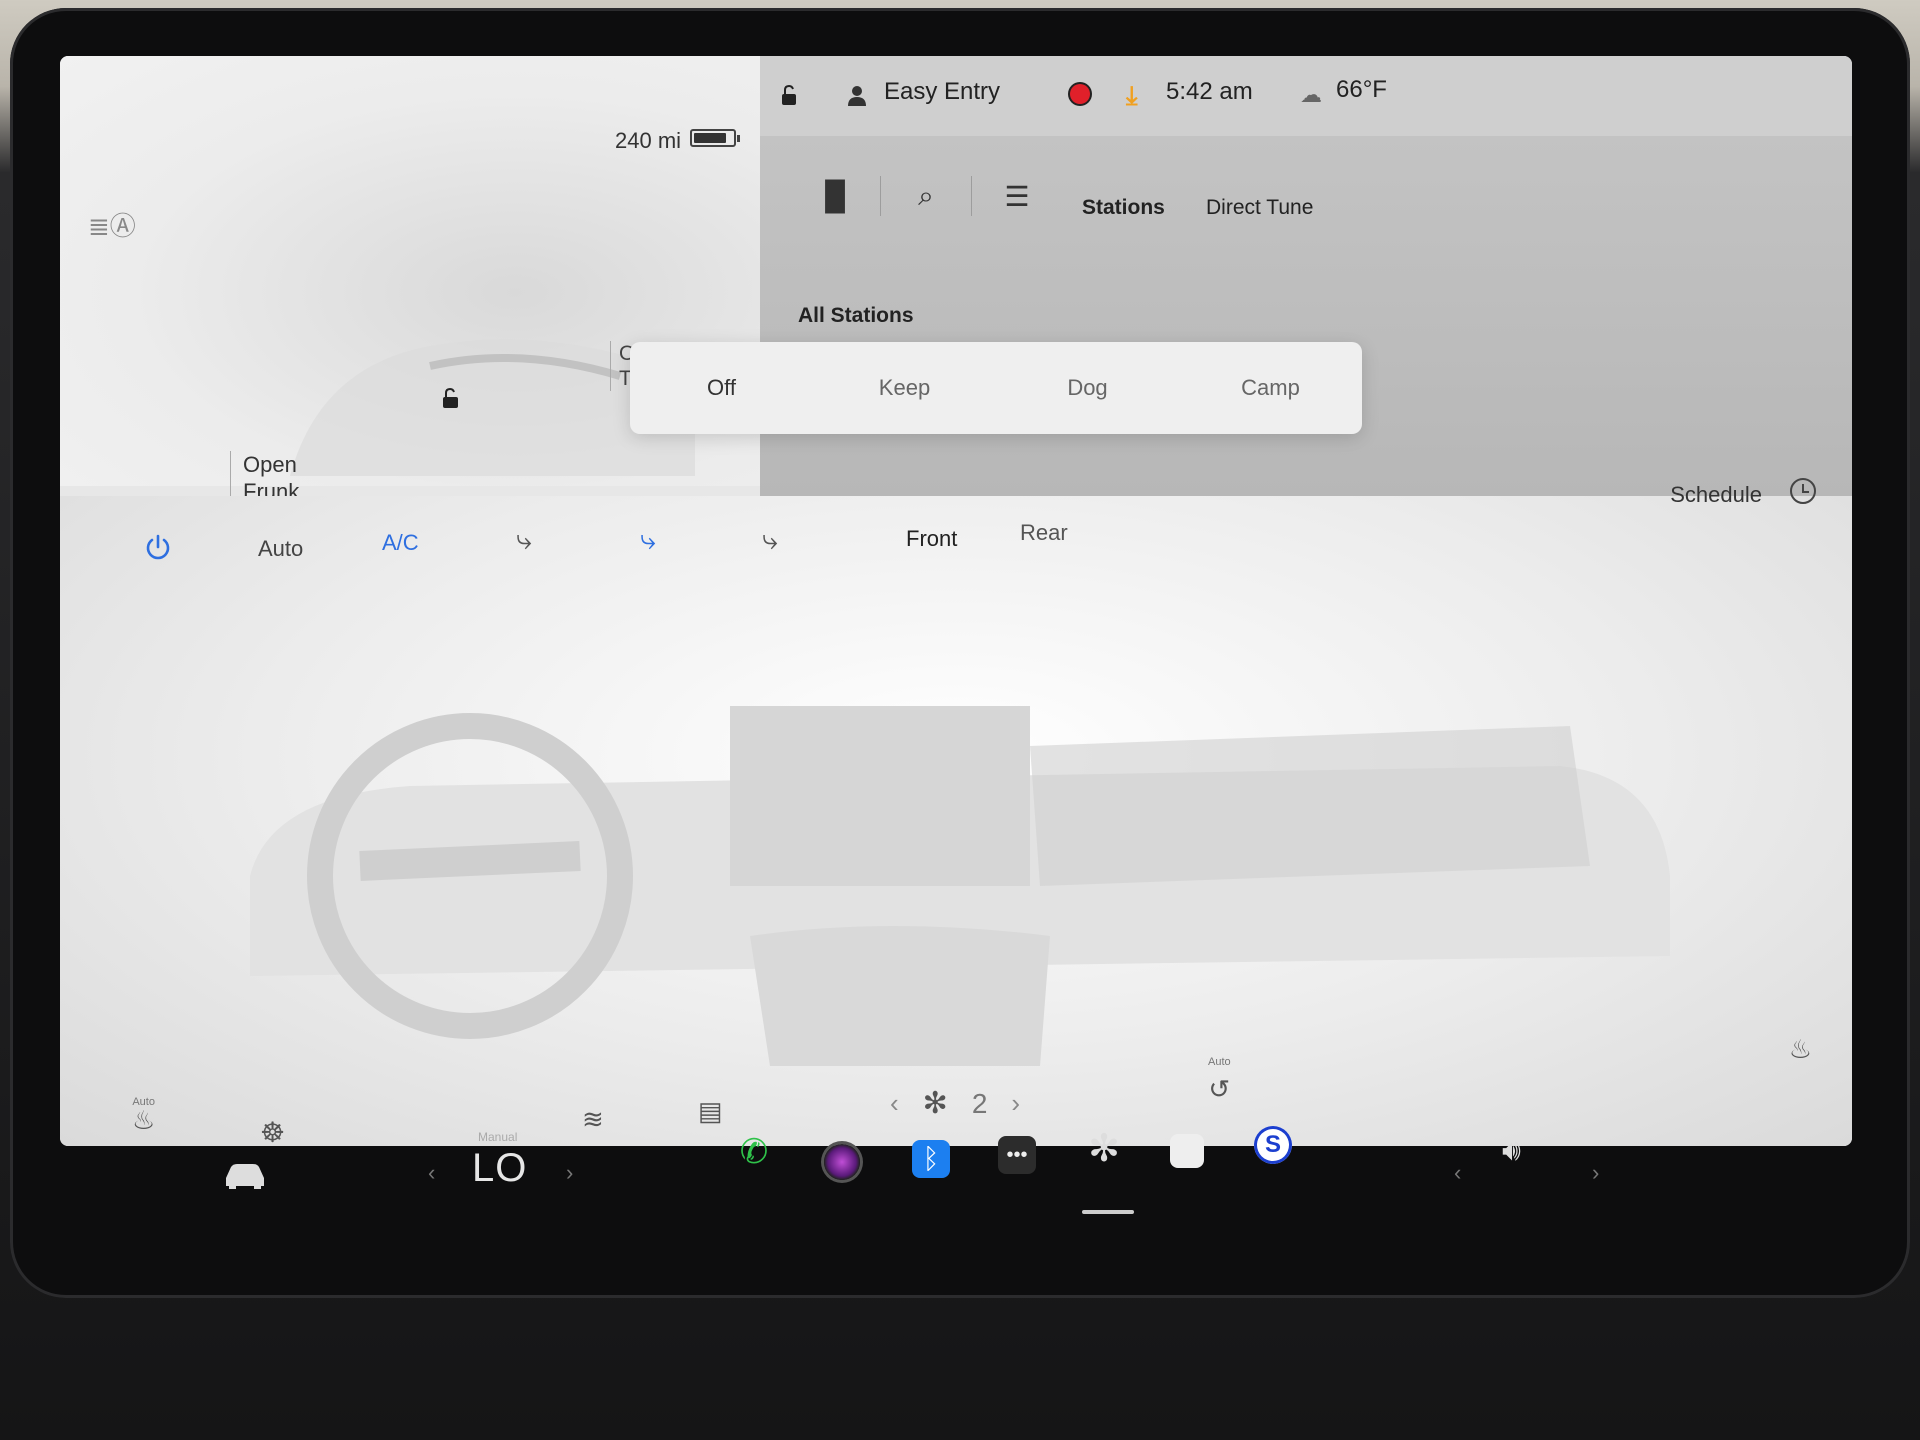 The image size is (1920, 1440). What do you see at coordinates (789, 95) in the screenshot?
I see `lock-icon` at bounding box center [789, 95].